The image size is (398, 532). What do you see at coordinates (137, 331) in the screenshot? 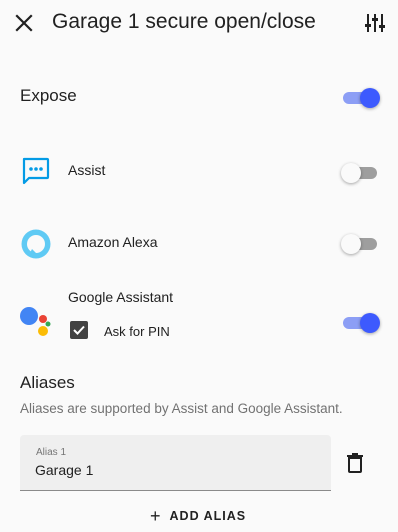
I see `ask-pin-label: Ask for PIN` at bounding box center [137, 331].